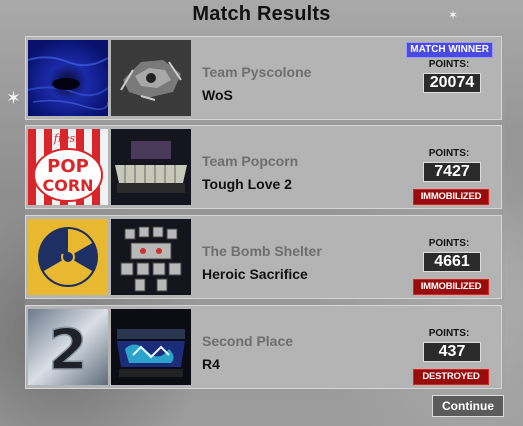  I want to click on points-value: 20074, so click(452, 83).